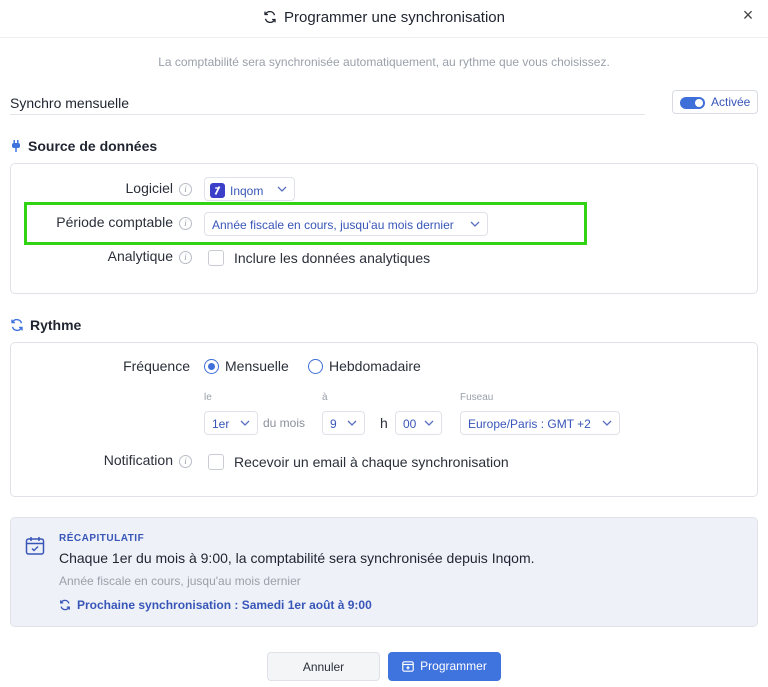 This screenshot has height=687, width=768. Describe the element at coordinates (211, 366) in the screenshot. I see `radio-monthly` at that location.